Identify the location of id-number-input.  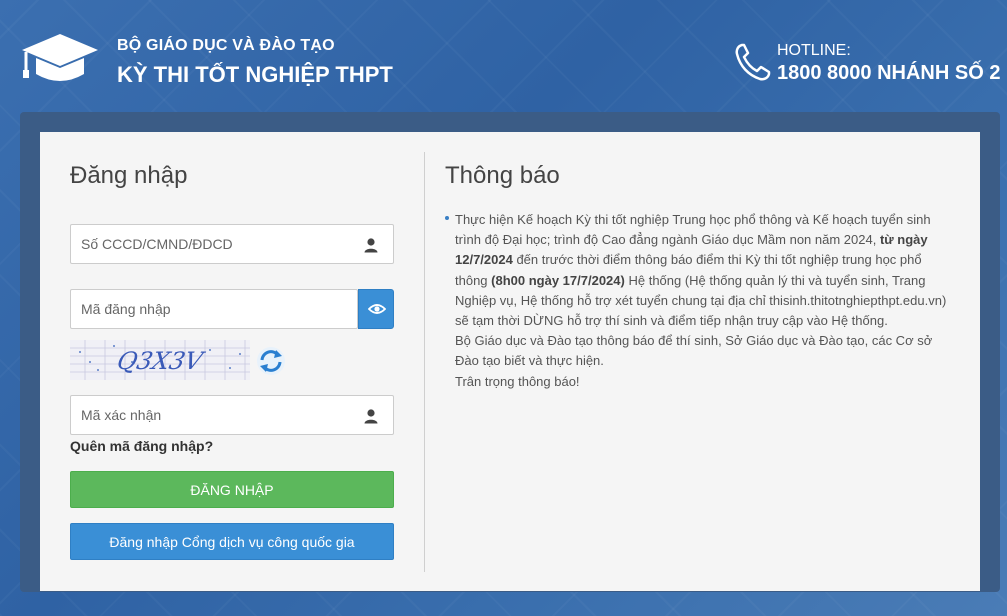
(211, 244).